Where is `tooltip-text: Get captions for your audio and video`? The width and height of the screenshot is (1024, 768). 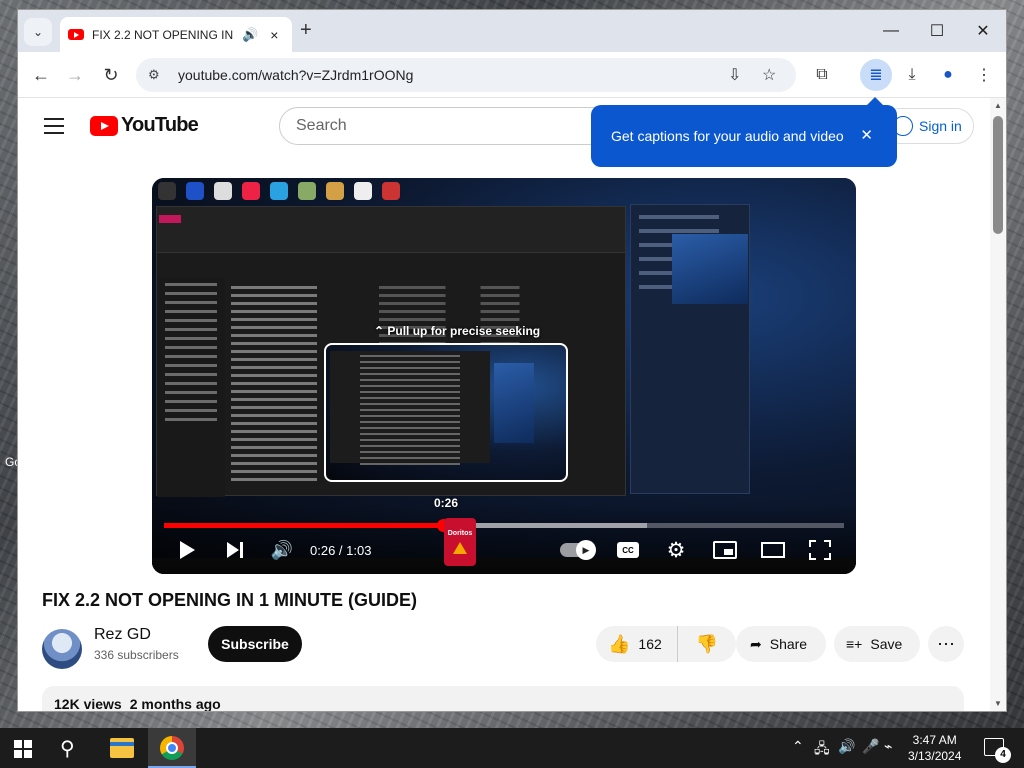 tooltip-text: Get captions for your audio and video is located at coordinates (727, 136).